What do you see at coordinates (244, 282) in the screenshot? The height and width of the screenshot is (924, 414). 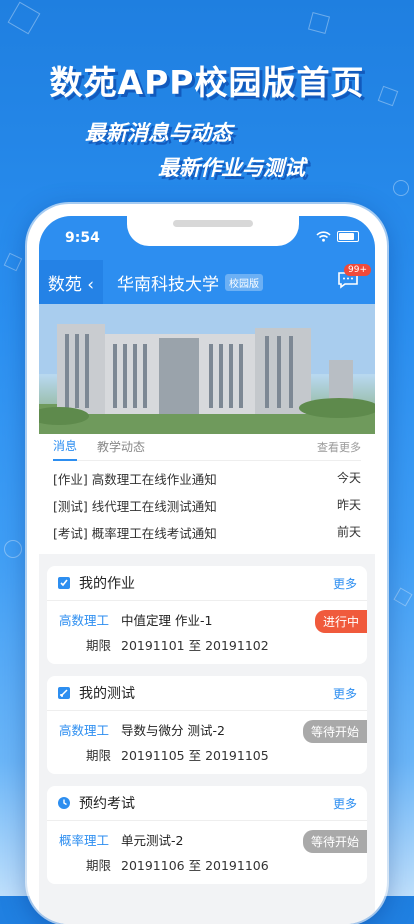 I see `campus-badge: 校园版` at bounding box center [244, 282].